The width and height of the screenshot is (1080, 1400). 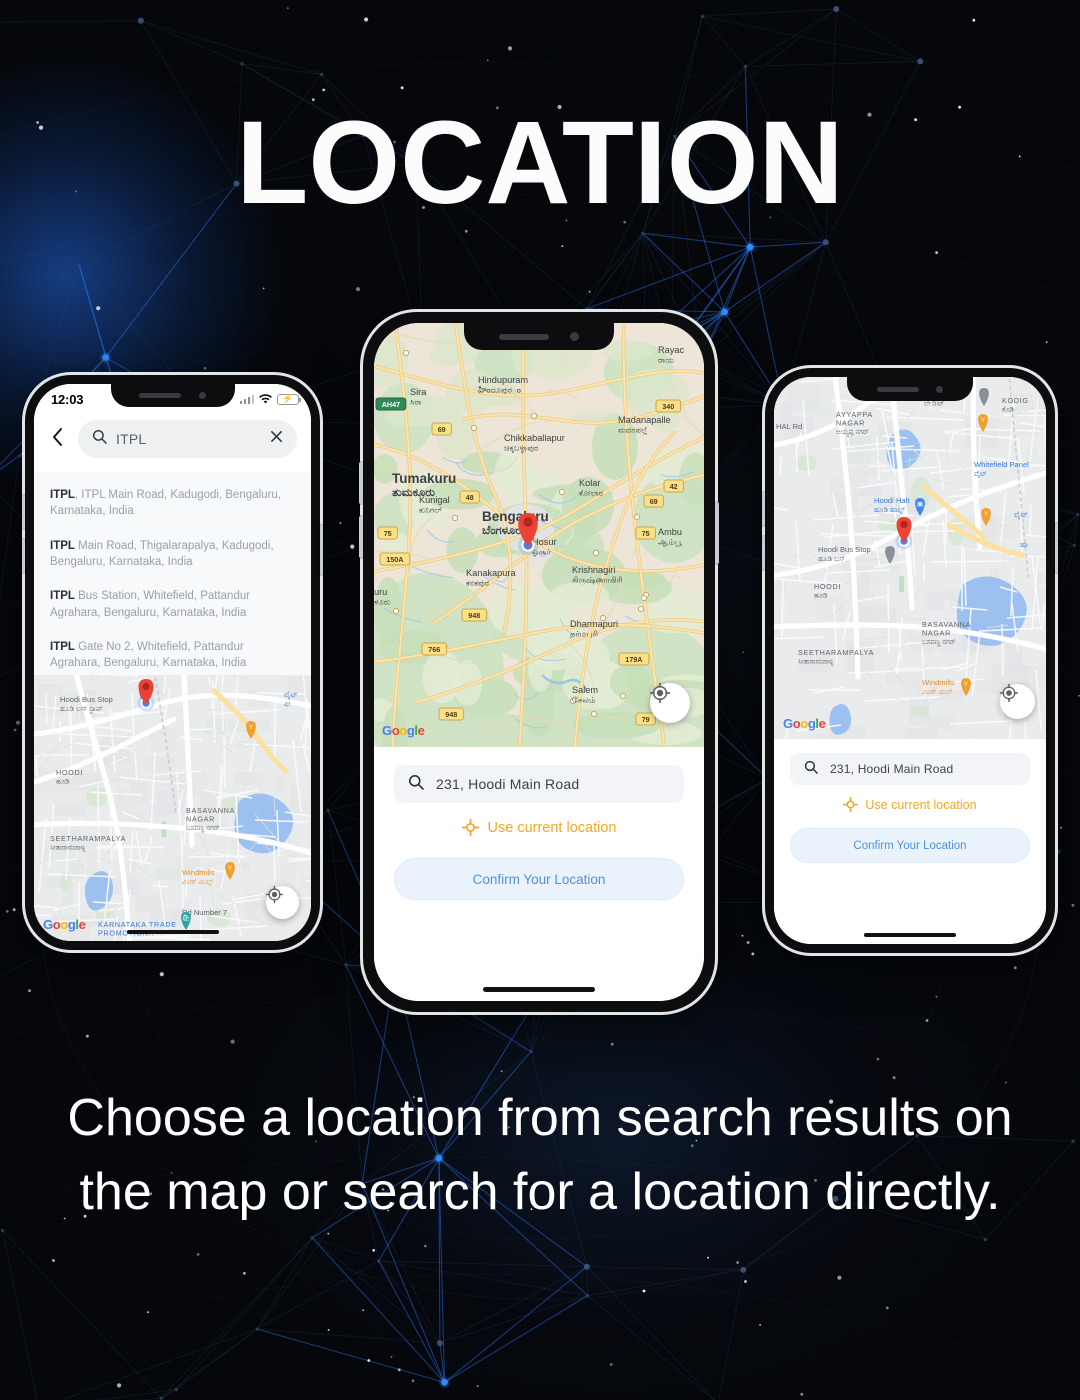 What do you see at coordinates (589, 483) in the screenshot?
I see `svg-text: Kolar` at bounding box center [589, 483].